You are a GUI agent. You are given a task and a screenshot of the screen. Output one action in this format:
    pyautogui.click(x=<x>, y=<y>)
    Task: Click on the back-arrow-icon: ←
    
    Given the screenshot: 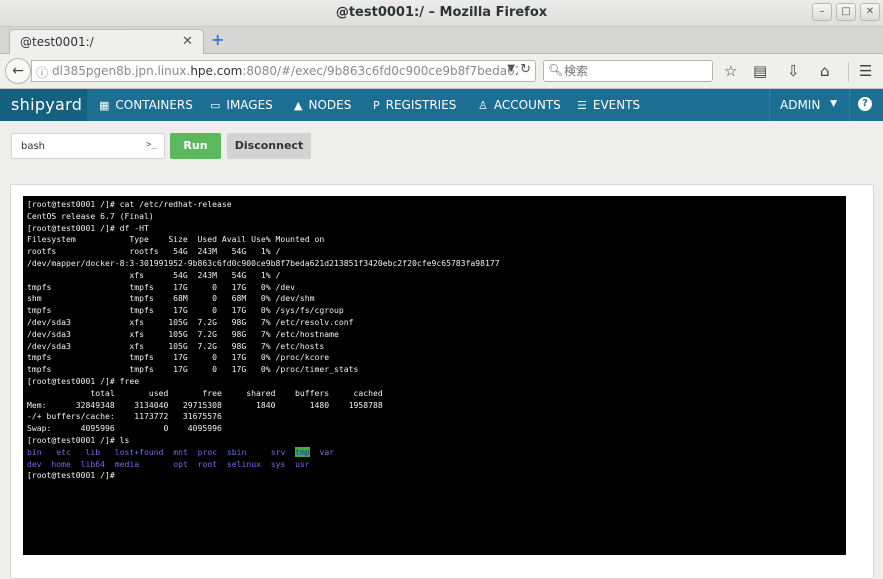 What is the action you would take?
    pyautogui.click(x=18, y=71)
    